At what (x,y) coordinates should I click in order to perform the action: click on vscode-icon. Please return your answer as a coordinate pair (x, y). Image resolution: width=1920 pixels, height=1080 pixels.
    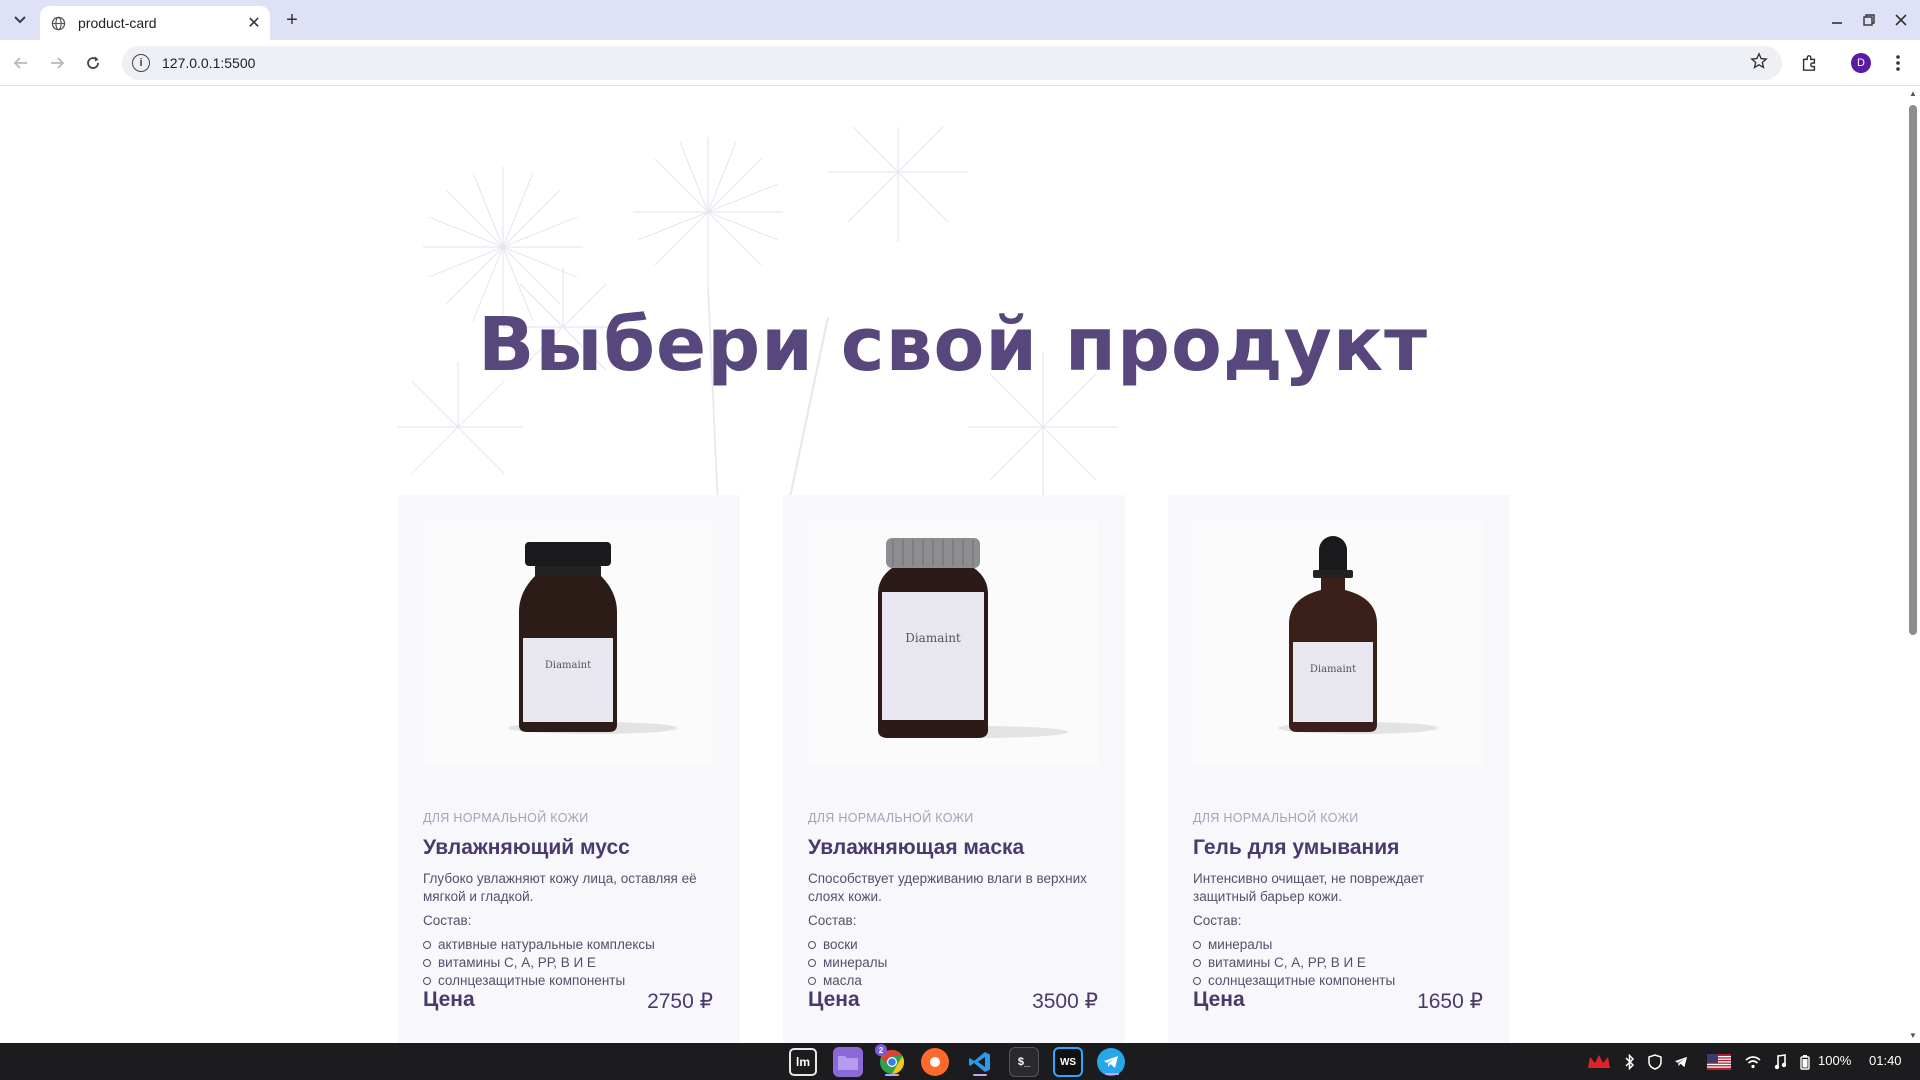
    Looking at the image, I should click on (980, 1062).